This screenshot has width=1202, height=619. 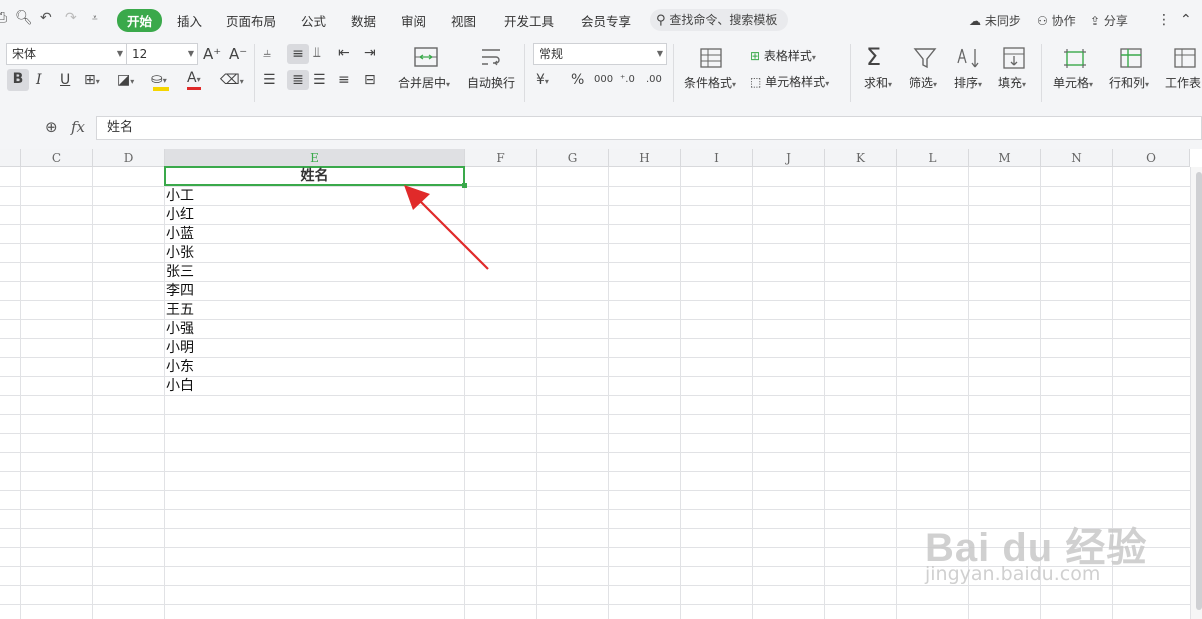 What do you see at coordinates (1129, 82) in the screenshot?
I see `row-col-button: 行和列▾` at bounding box center [1129, 82].